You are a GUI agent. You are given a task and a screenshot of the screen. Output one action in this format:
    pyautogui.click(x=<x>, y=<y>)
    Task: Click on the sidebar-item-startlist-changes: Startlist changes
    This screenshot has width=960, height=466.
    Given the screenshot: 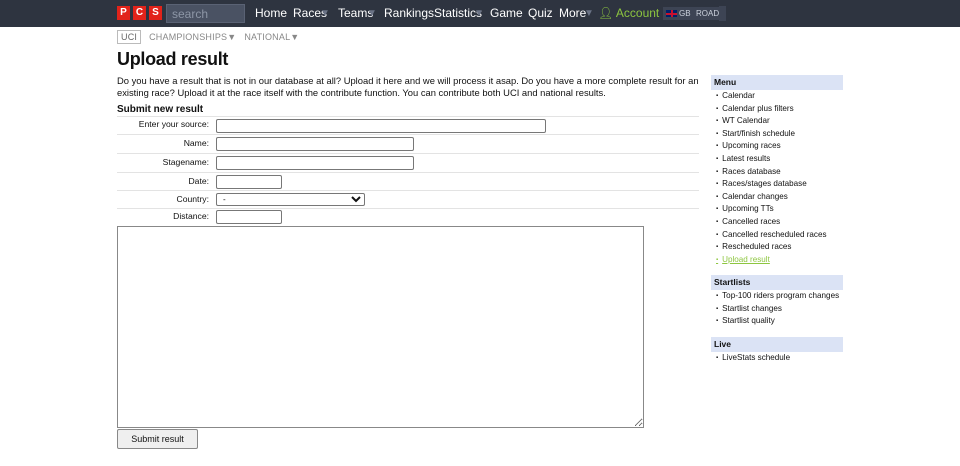 What is the action you would take?
    pyautogui.click(x=777, y=309)
    